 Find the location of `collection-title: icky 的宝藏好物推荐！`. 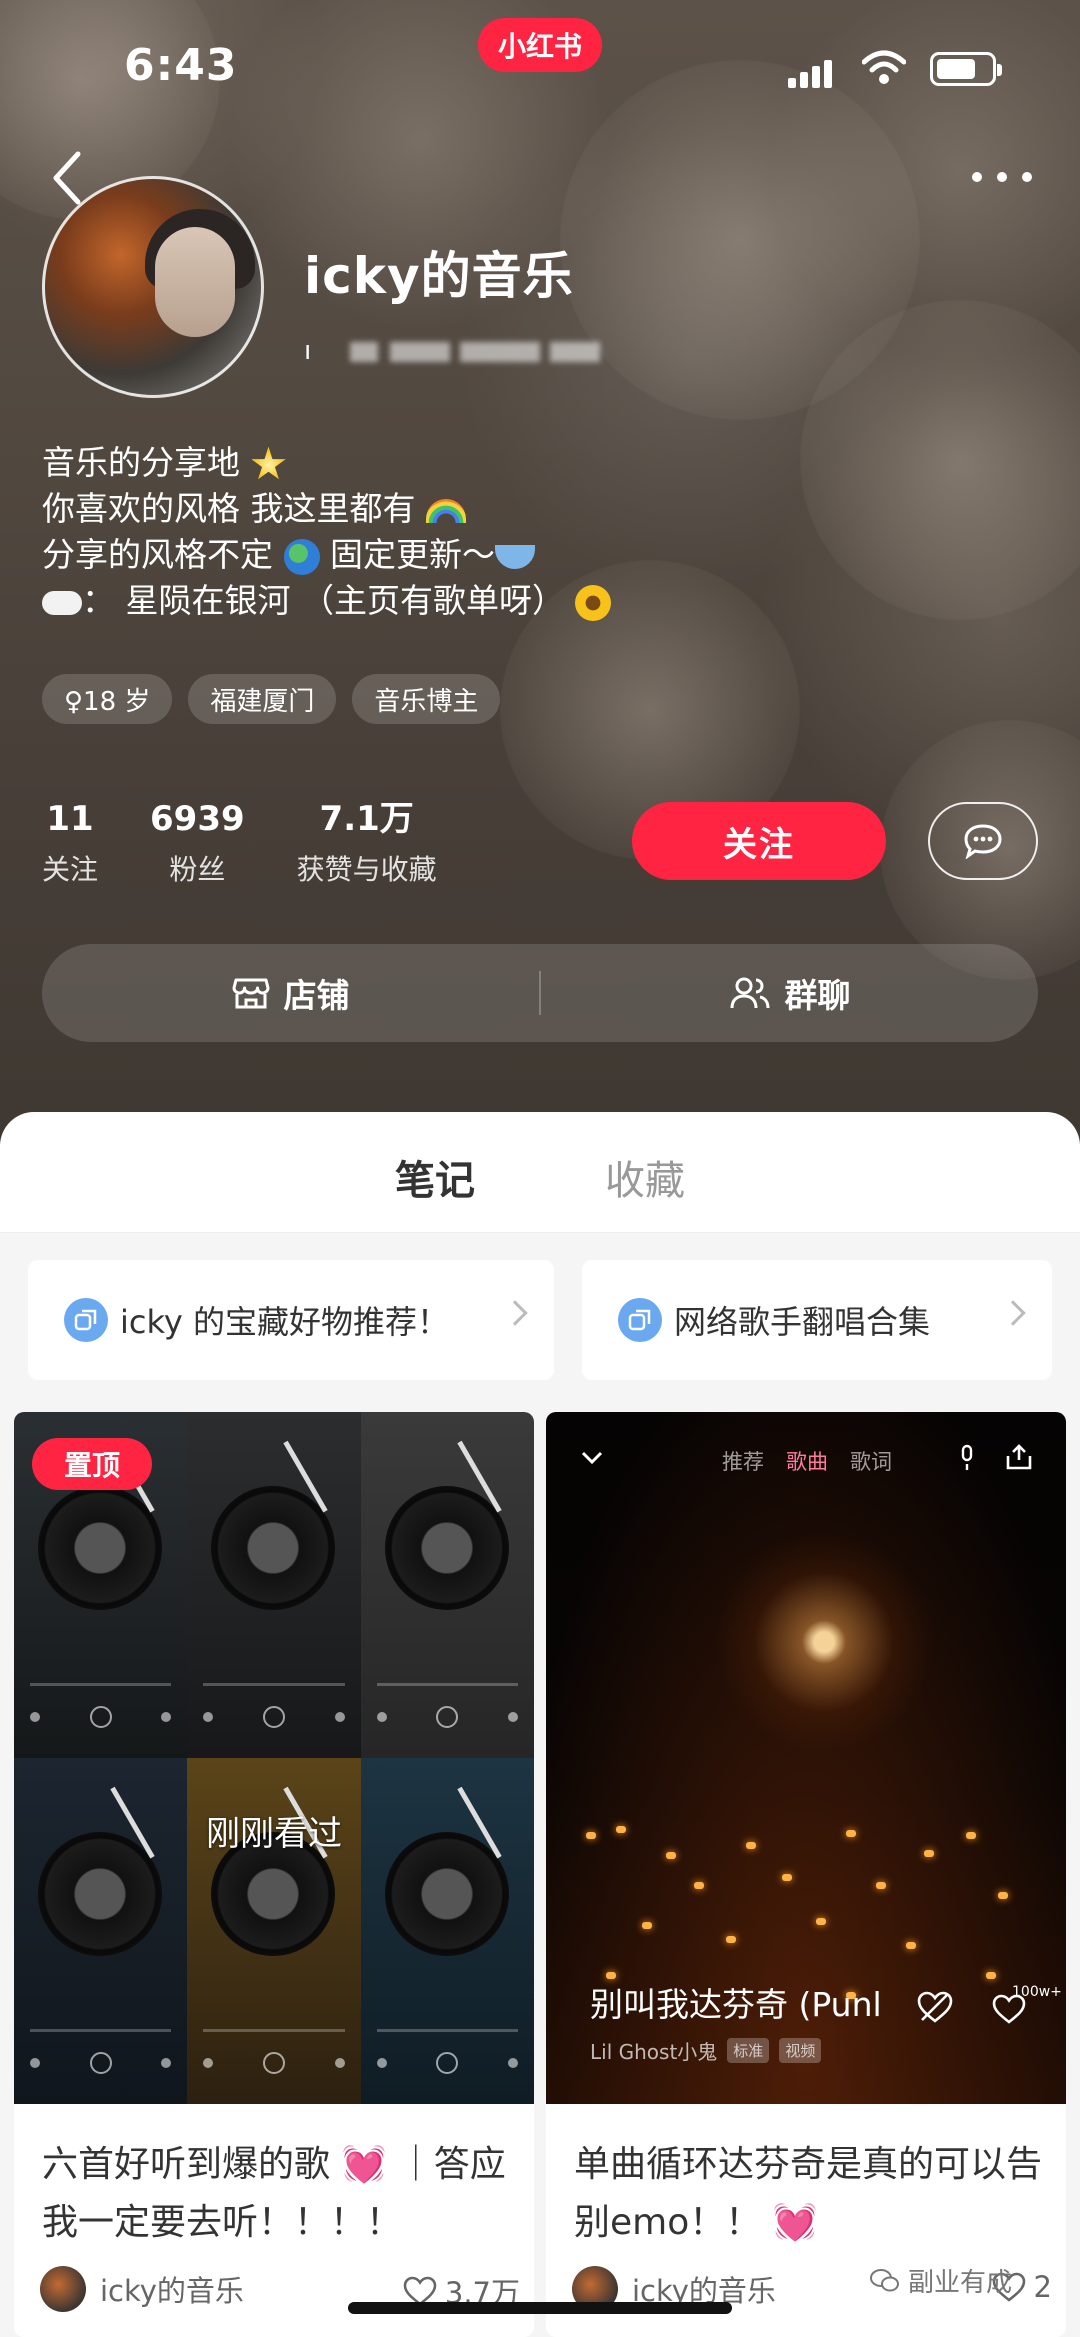

collection-title: icky 的宝藏好物推荐！ is located at coordinates (284, 1322).